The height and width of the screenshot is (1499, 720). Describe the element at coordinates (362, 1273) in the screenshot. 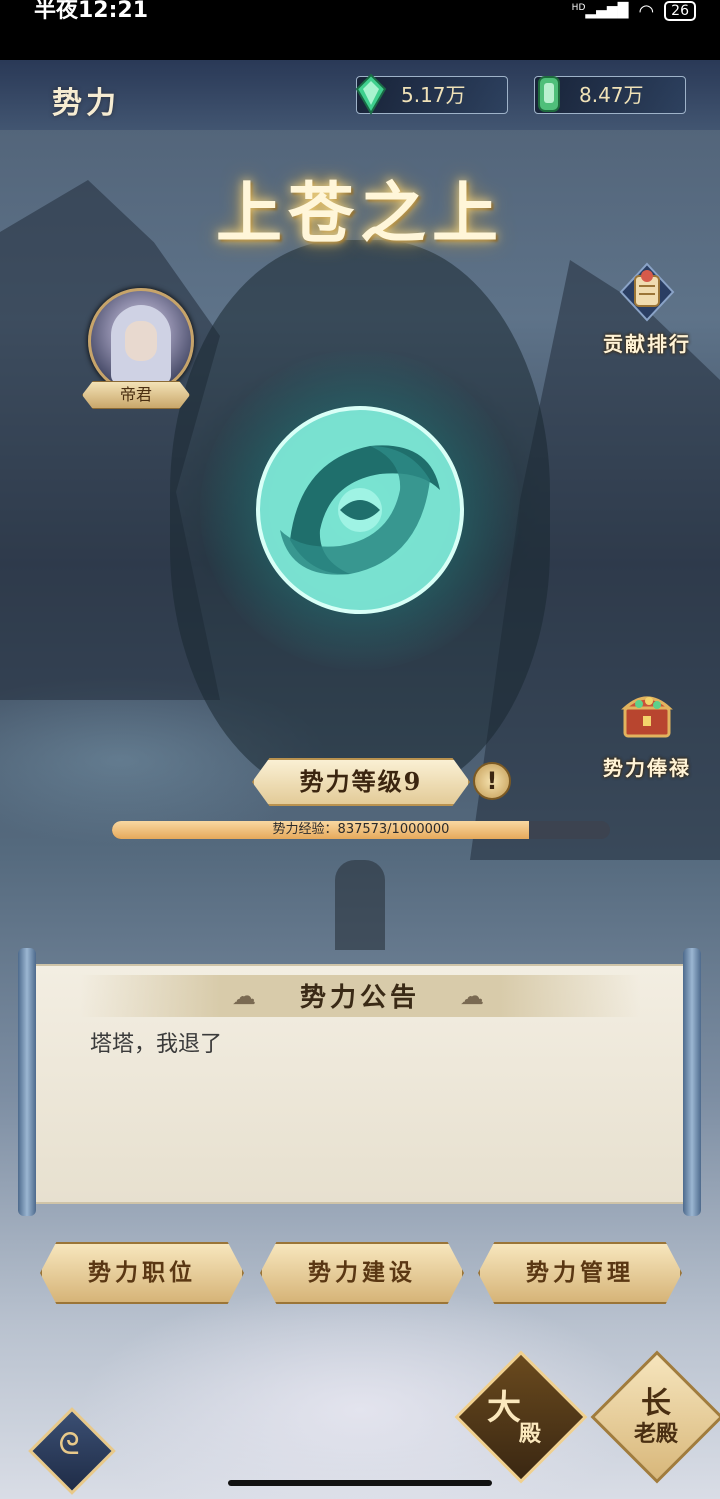

I see `faction-build-button: 势力建设` at that location.